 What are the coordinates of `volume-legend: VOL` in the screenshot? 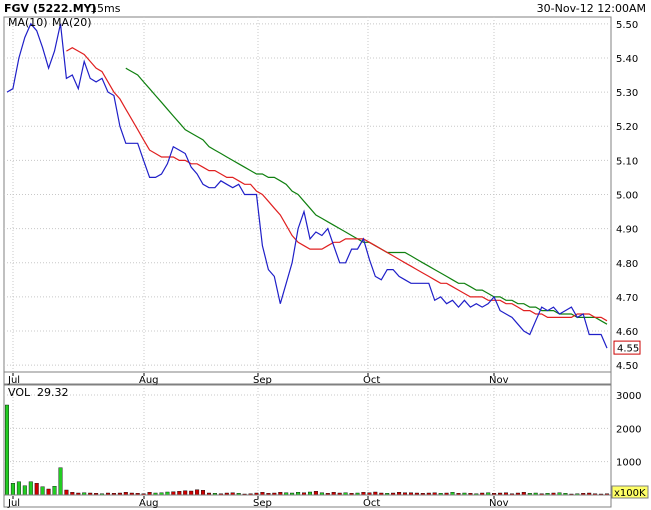 It's located at (19, 392).